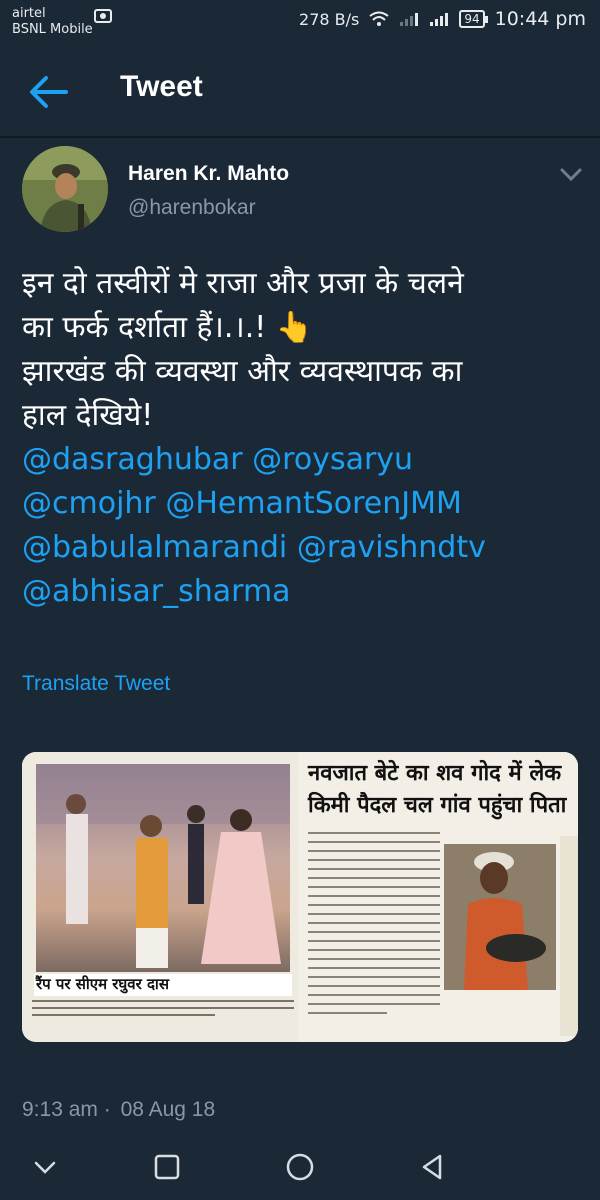  I want to click on tweet-line-1: इन दो तस्वीरों मे राजा और प्रजा के चलने, so click(243, 283).